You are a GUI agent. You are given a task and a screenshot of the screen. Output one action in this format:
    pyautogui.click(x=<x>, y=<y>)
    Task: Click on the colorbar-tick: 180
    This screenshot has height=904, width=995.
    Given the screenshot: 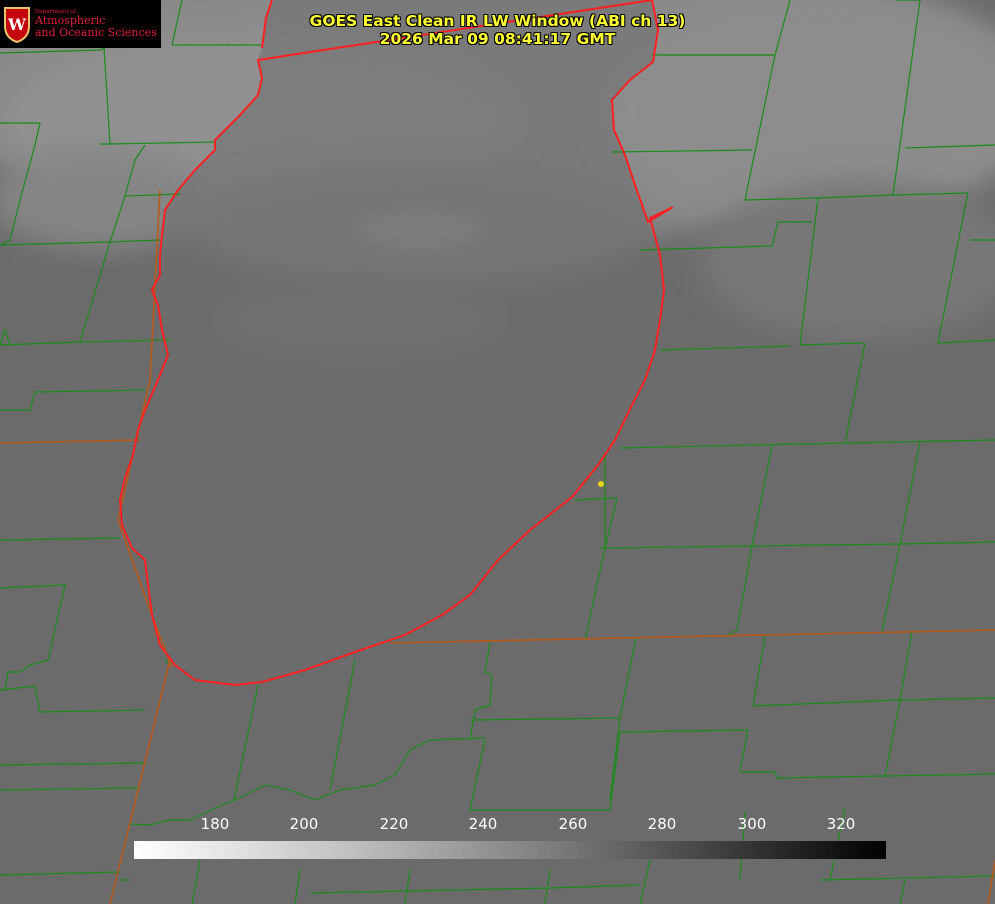 What is the action you would take?
    pyautogui.click(x=215, y=824)
    